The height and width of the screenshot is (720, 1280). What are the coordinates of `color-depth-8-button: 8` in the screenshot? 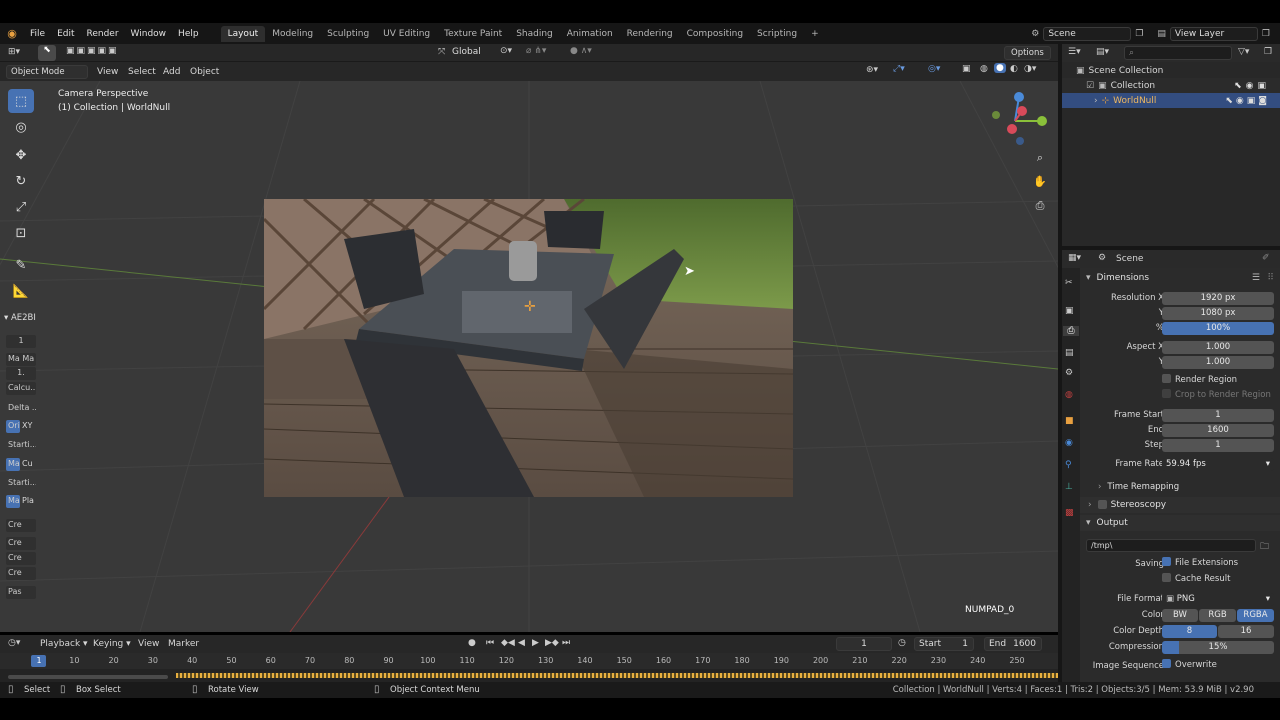 It's located at (1189, 631).